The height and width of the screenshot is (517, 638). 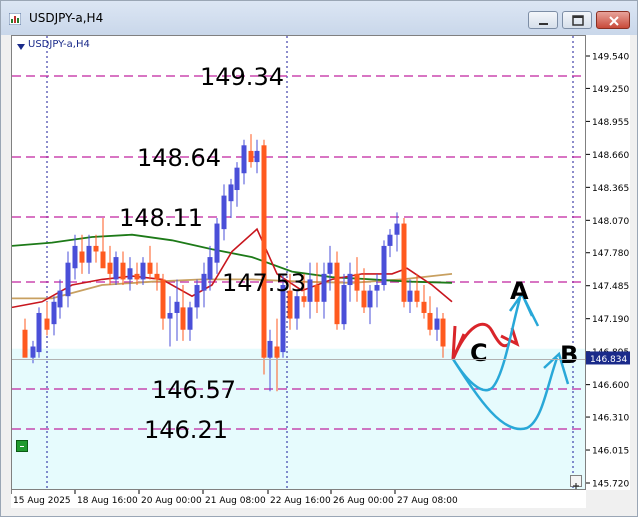 I want to click on time-label: 22 Aug 16:00, so click(x=300, y=501).